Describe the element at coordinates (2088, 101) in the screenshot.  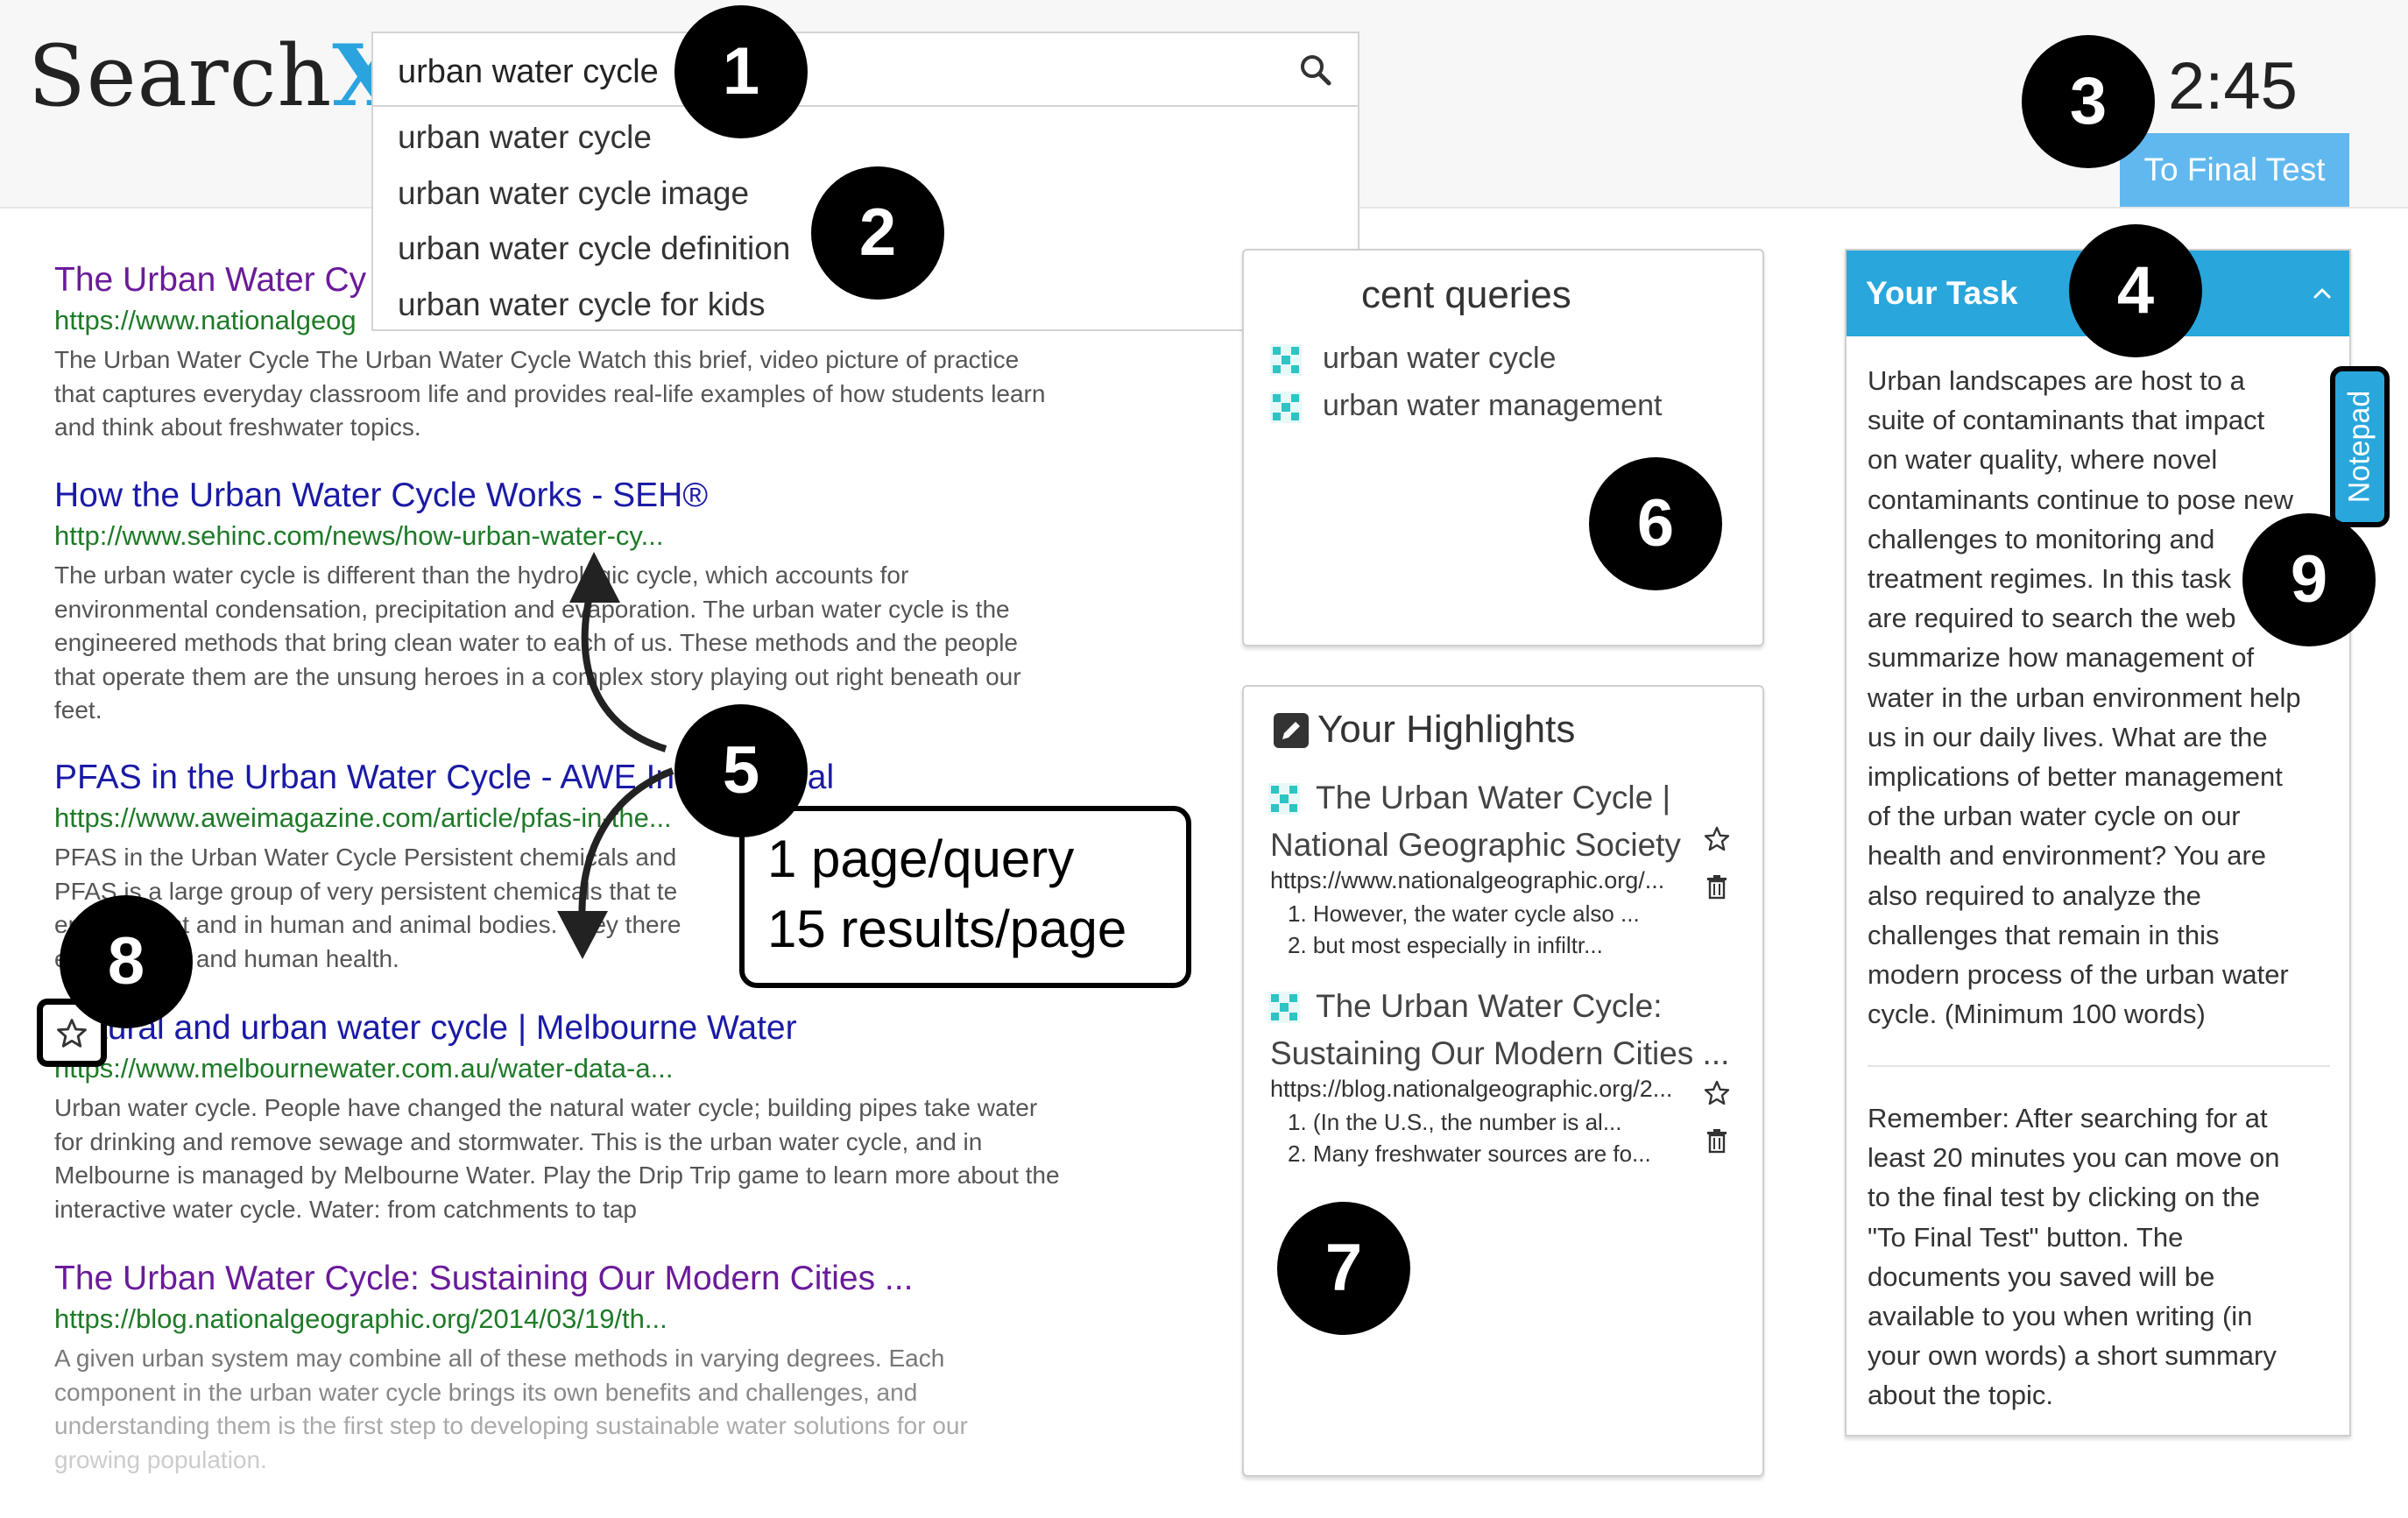
I see `annotation-badge: 3` at that location.